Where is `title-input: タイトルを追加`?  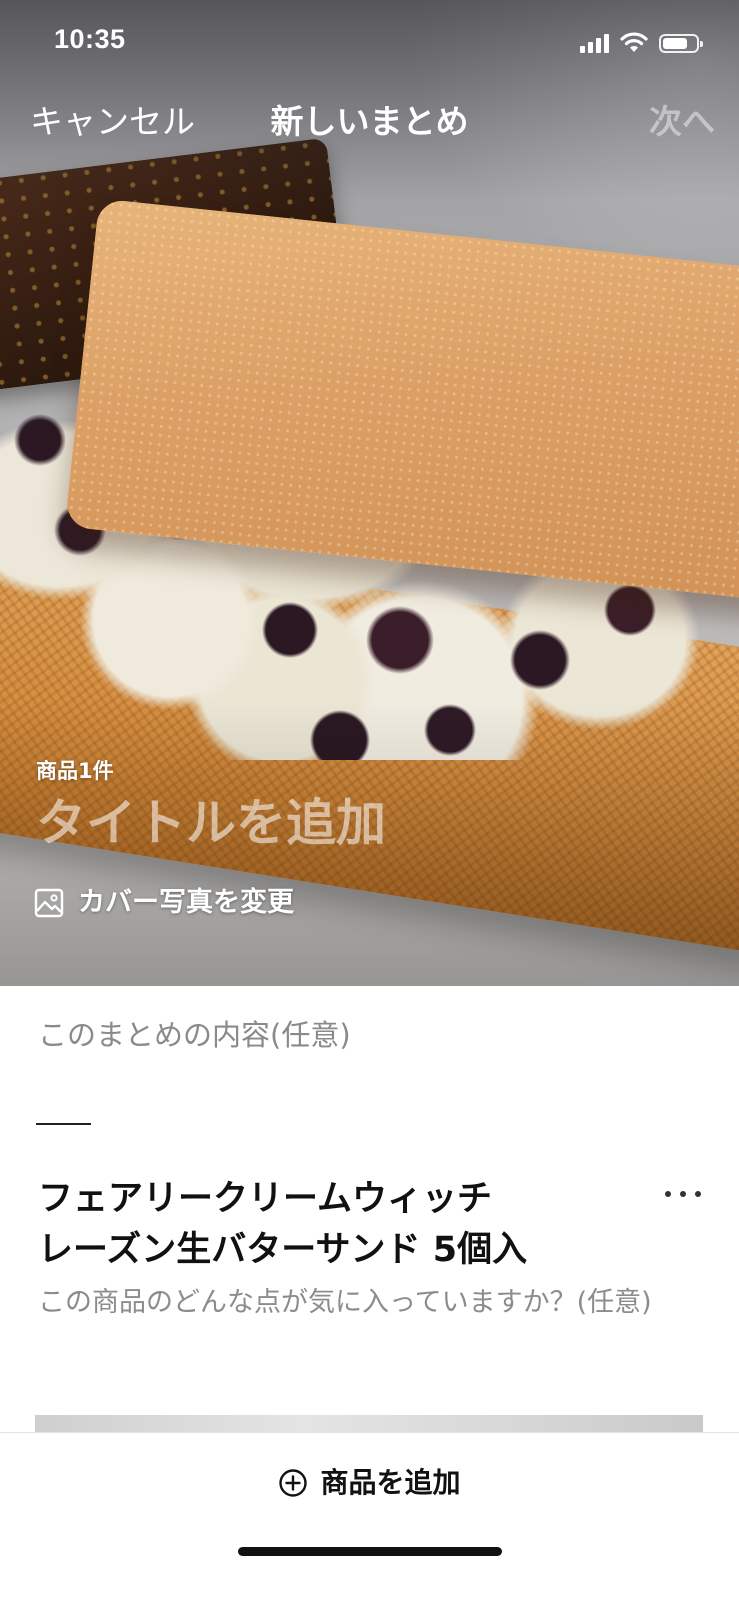 title-input: タイトルを追加 is located at coordinates (211, 823).